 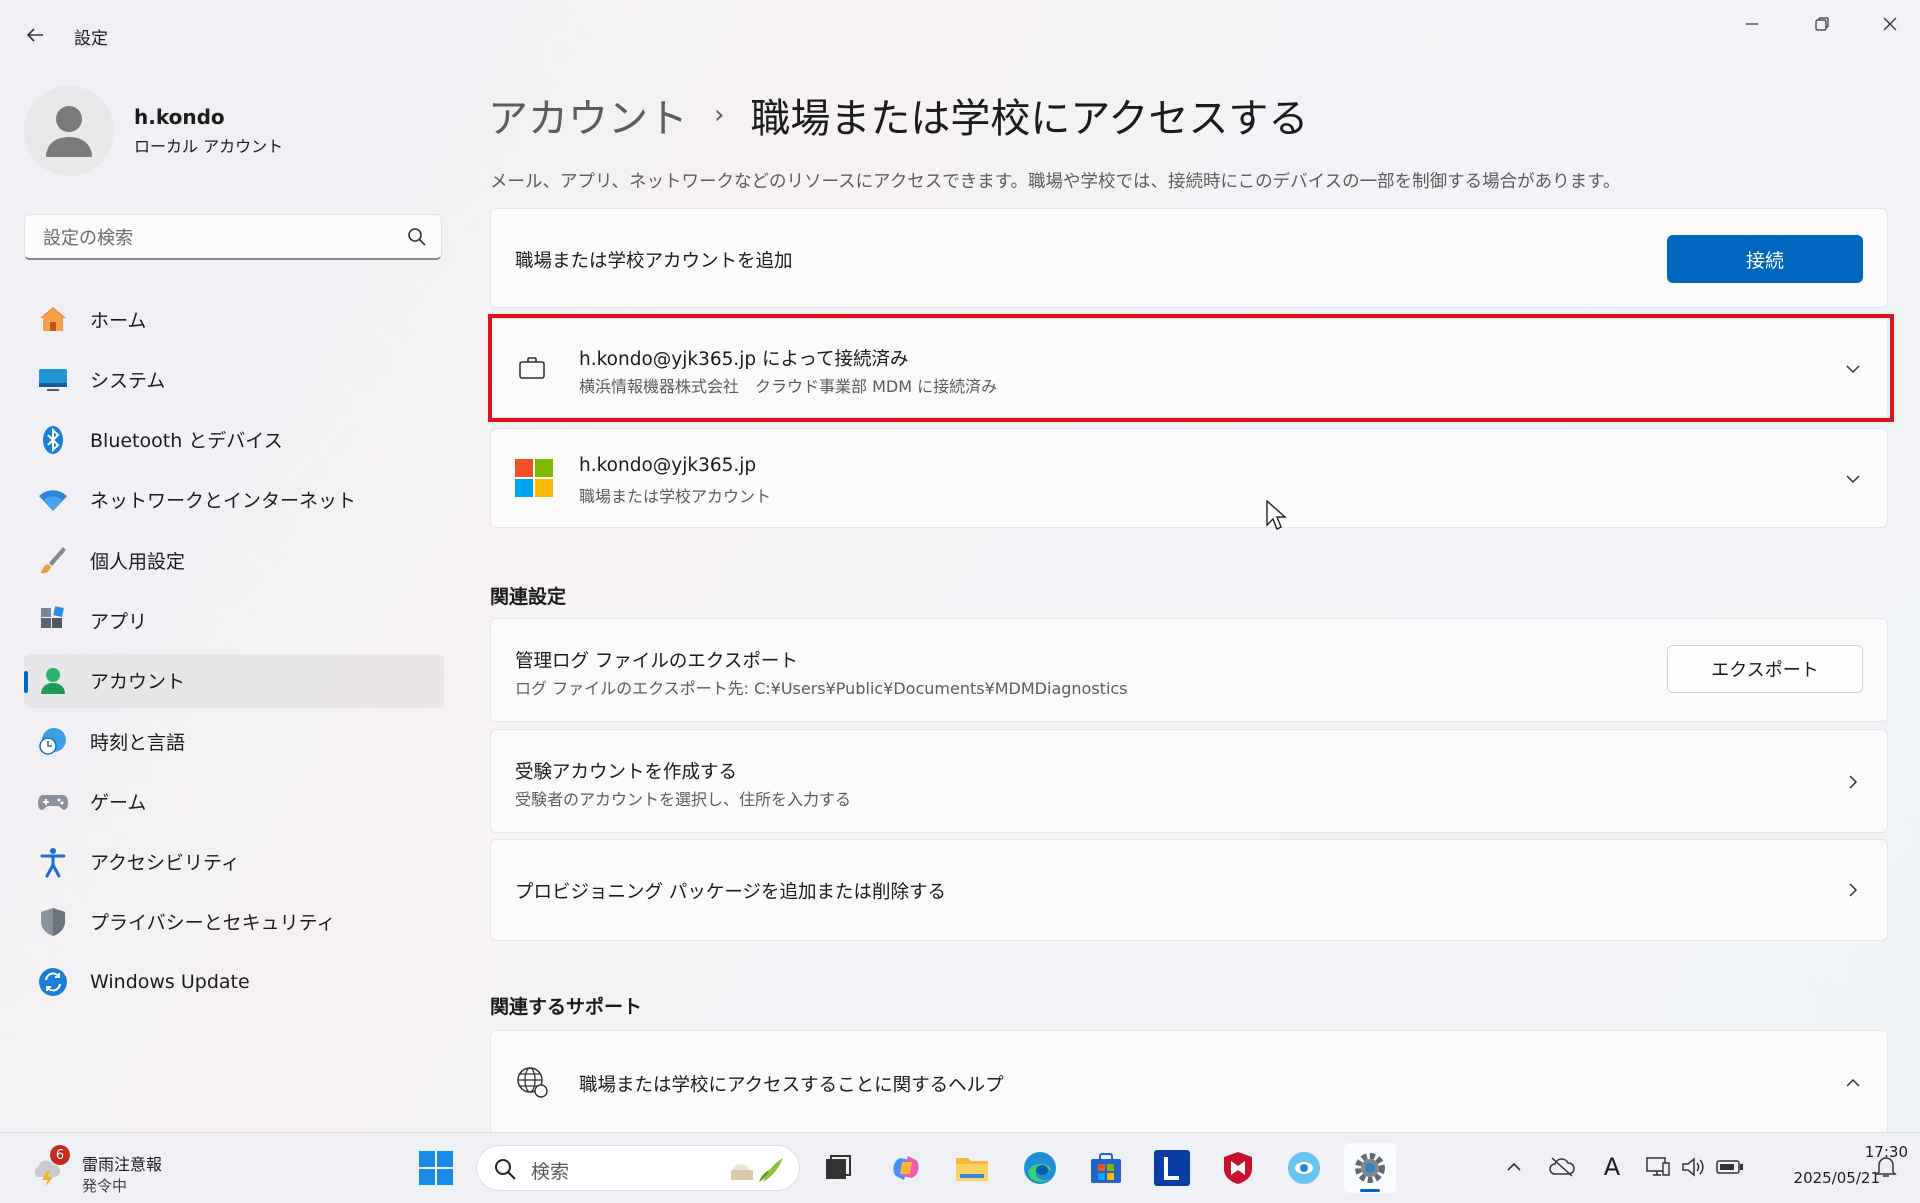 What do you see at coordinates (1730, 1167) in the screenshot?
I see `battery-icon` at bounding box center [1730, 1167].